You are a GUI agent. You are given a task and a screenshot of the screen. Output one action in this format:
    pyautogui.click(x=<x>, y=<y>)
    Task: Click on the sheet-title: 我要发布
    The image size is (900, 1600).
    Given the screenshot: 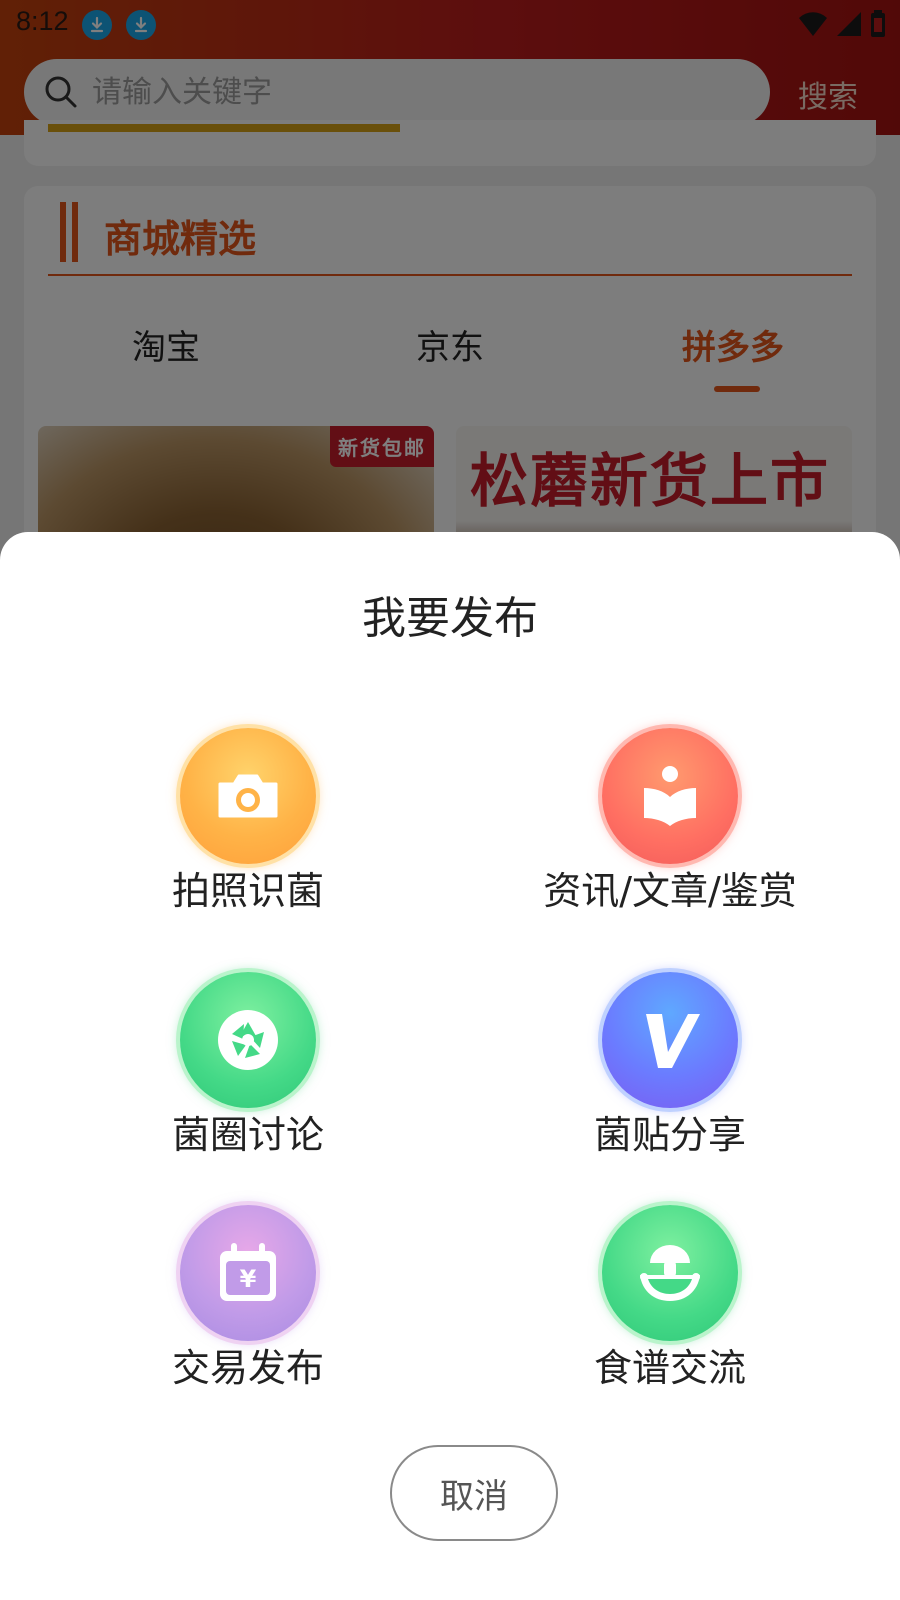 What is the action you would take?
    pyautogui.click(x=450, y=618)
    